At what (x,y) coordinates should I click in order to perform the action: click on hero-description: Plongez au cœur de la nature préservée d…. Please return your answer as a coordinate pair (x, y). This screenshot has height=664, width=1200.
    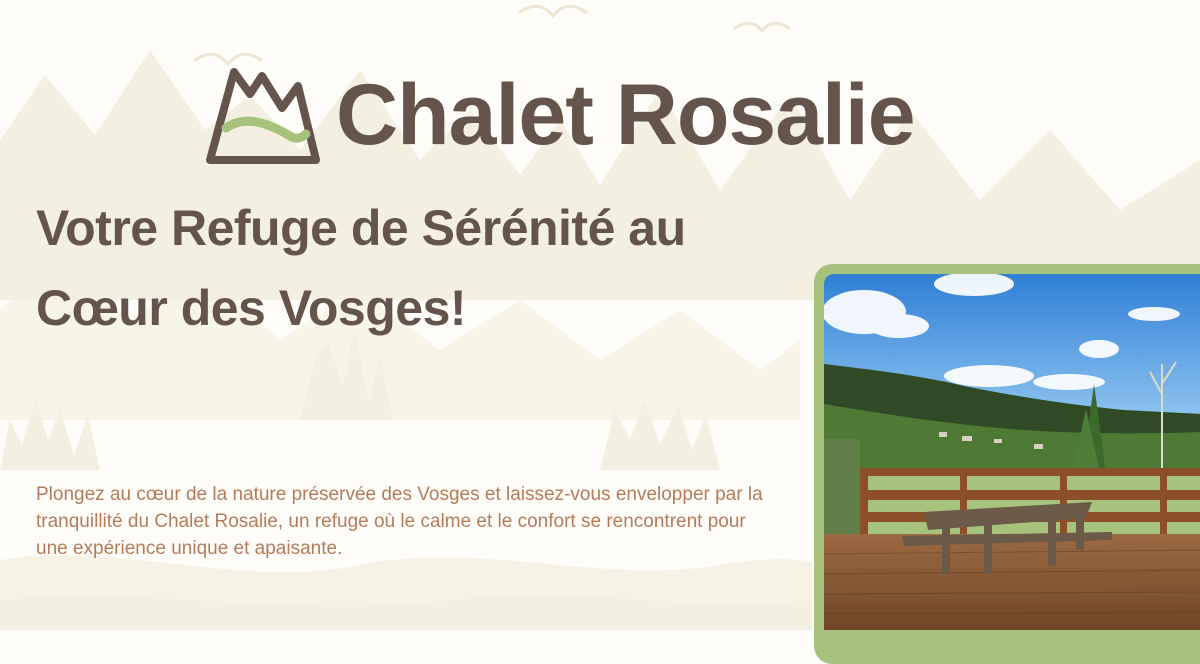
    Looking at the image, I should click on (399, 521).